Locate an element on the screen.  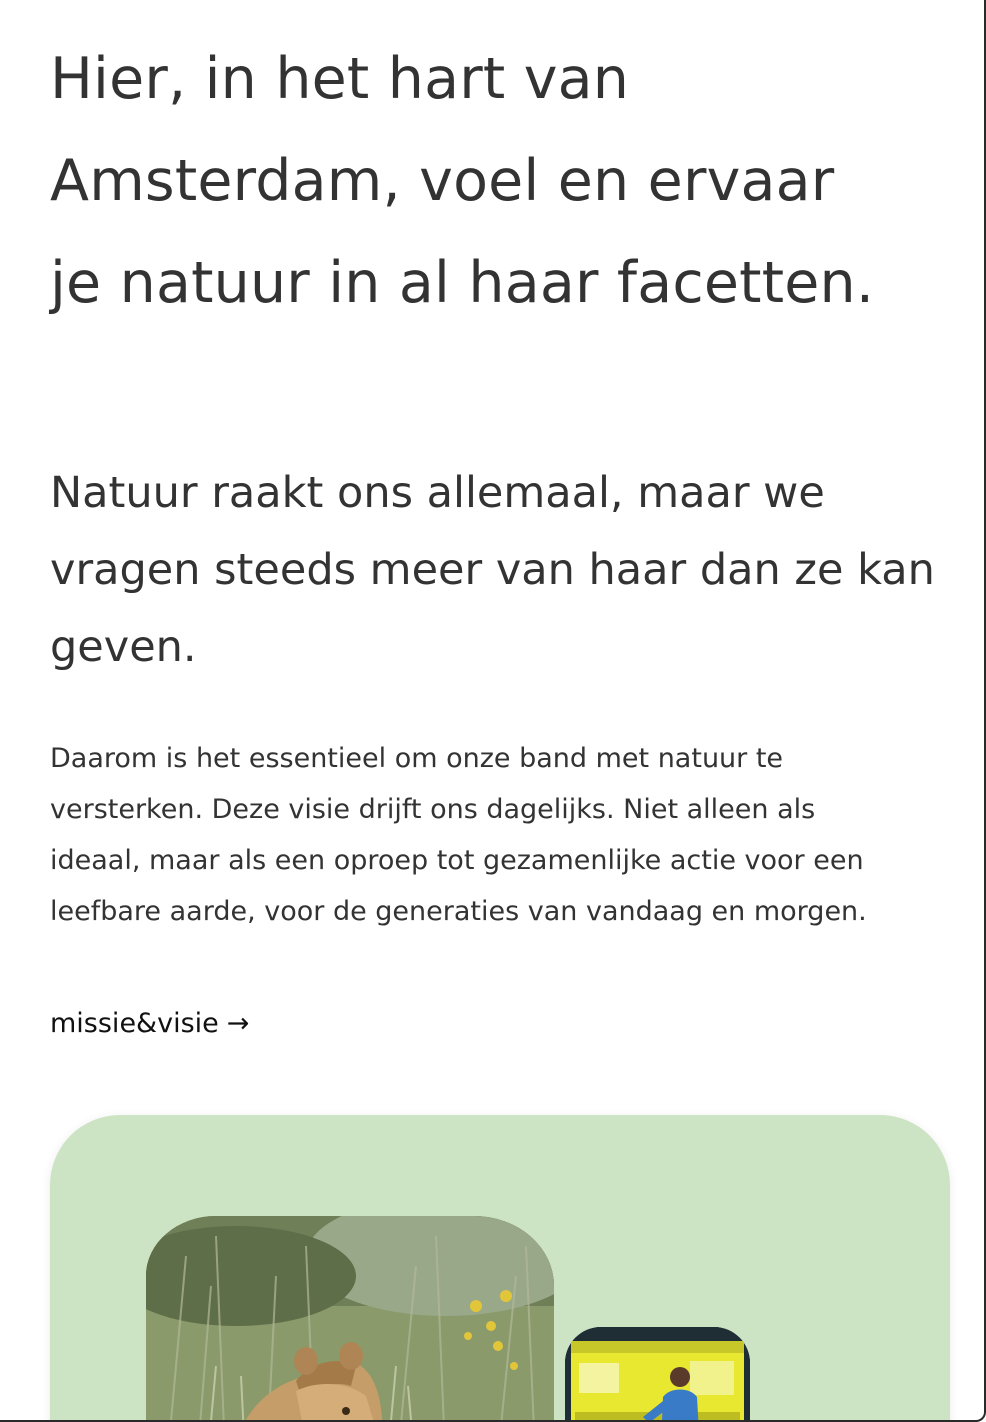
hero-title-line: je natuur in al haar facetten. is located at coordinates (462, 283).